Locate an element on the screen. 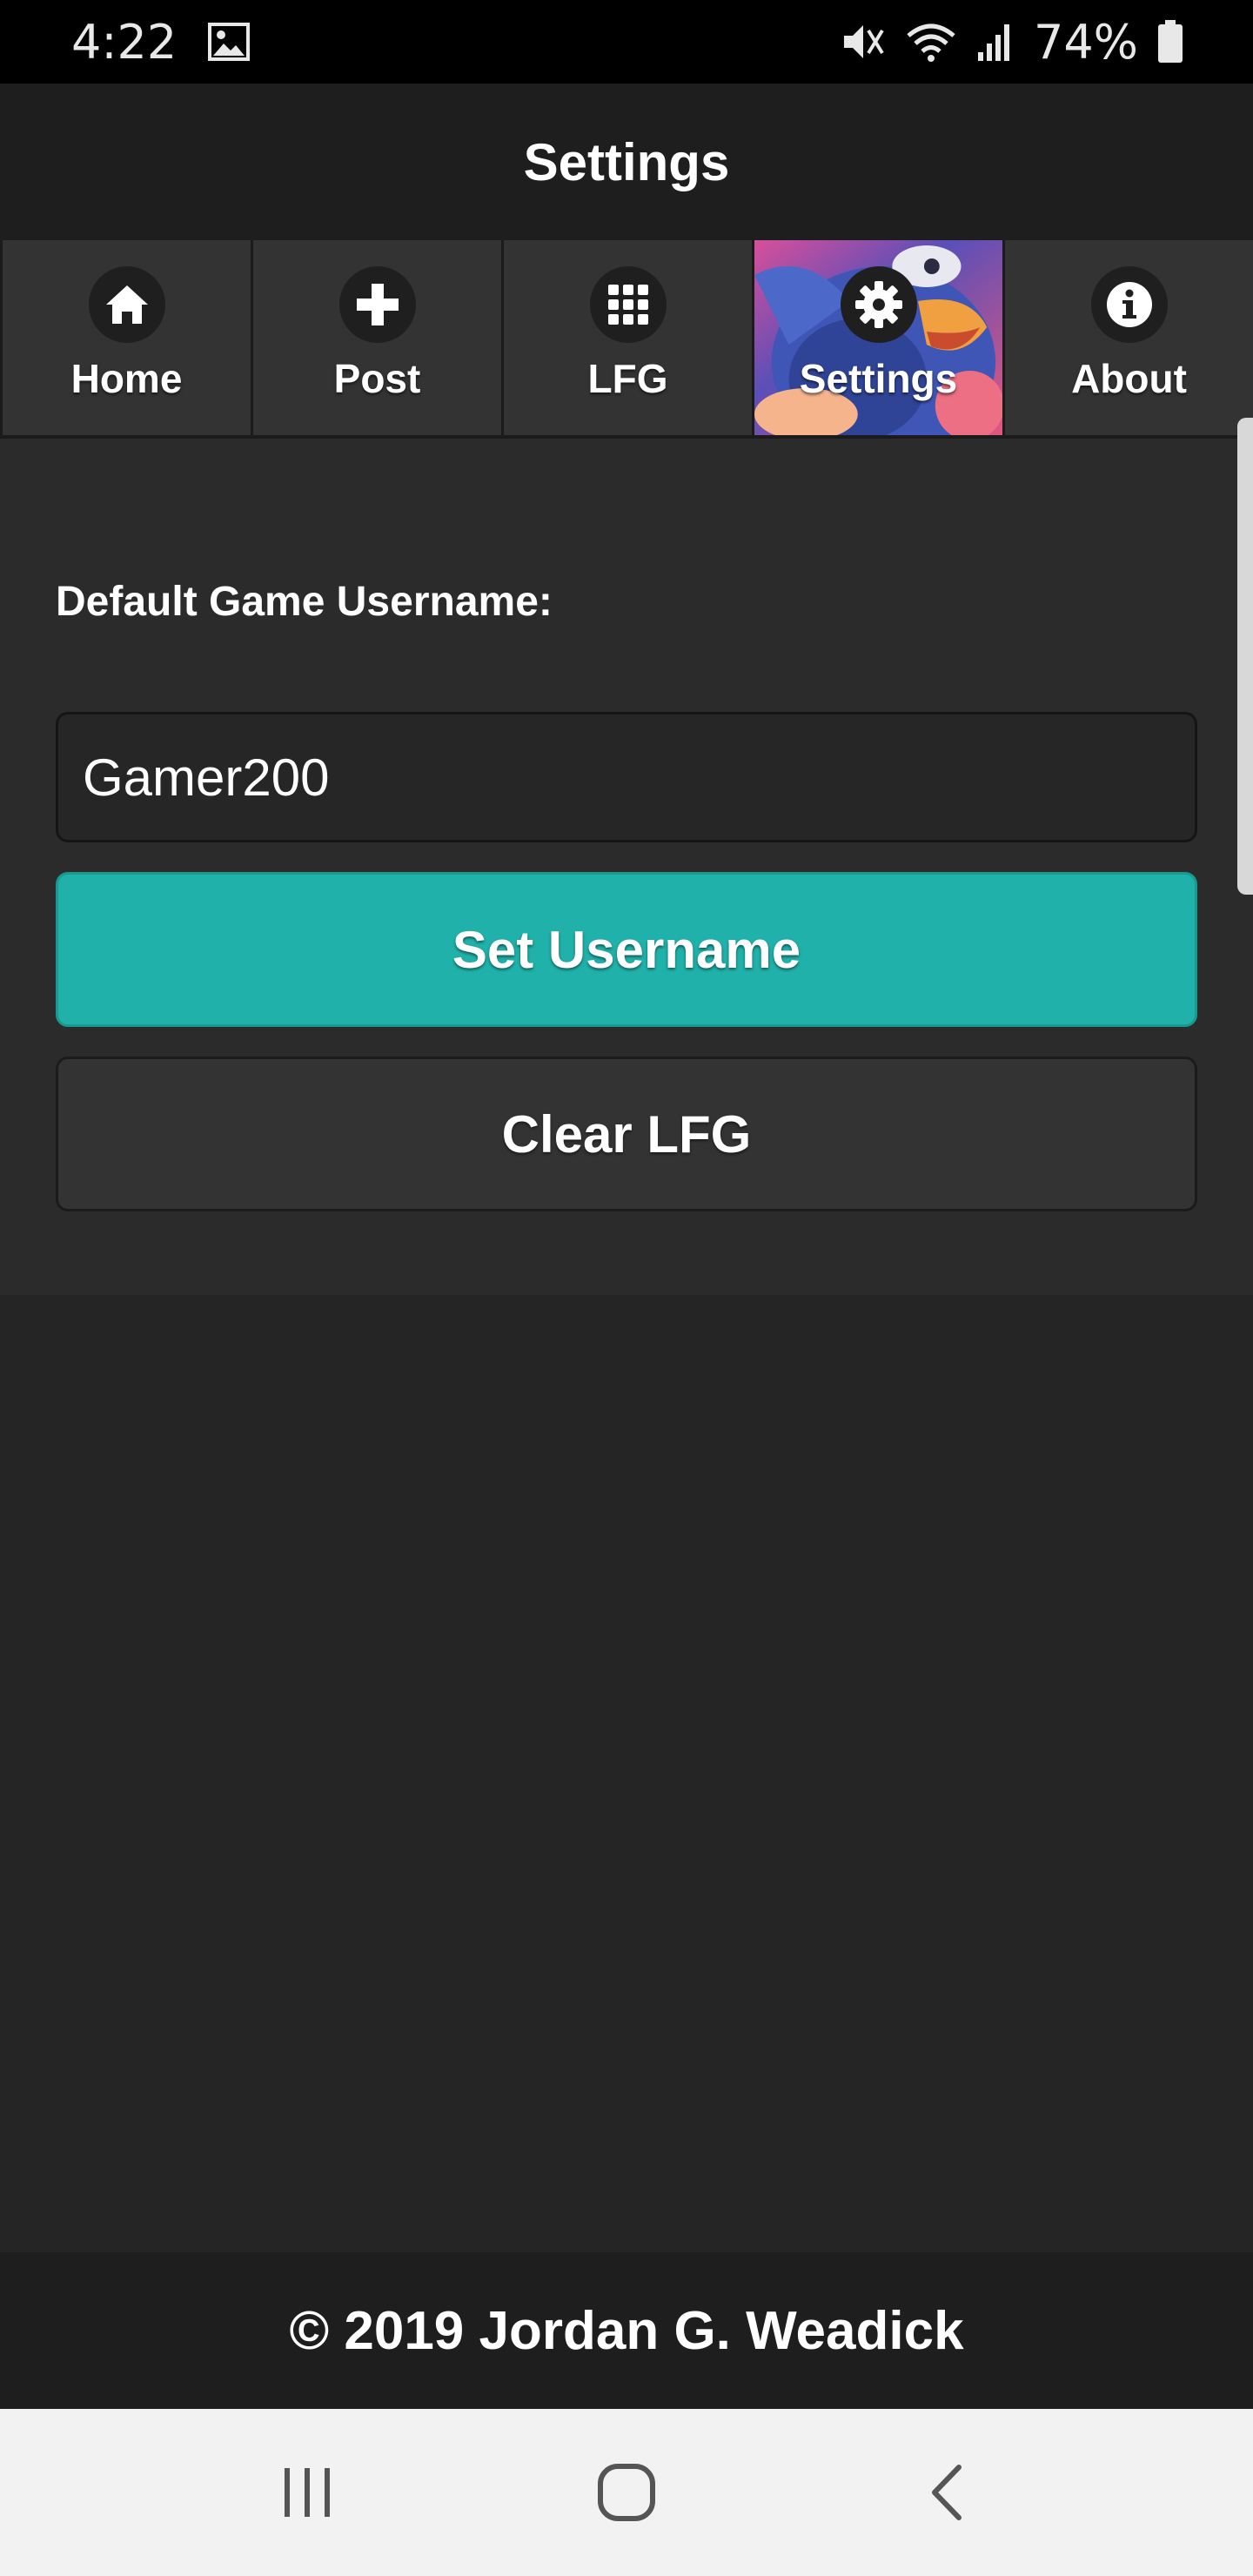 The height and width of the screenshot is (2576, 1253). info-icon is located at coordinates (1129, 304).